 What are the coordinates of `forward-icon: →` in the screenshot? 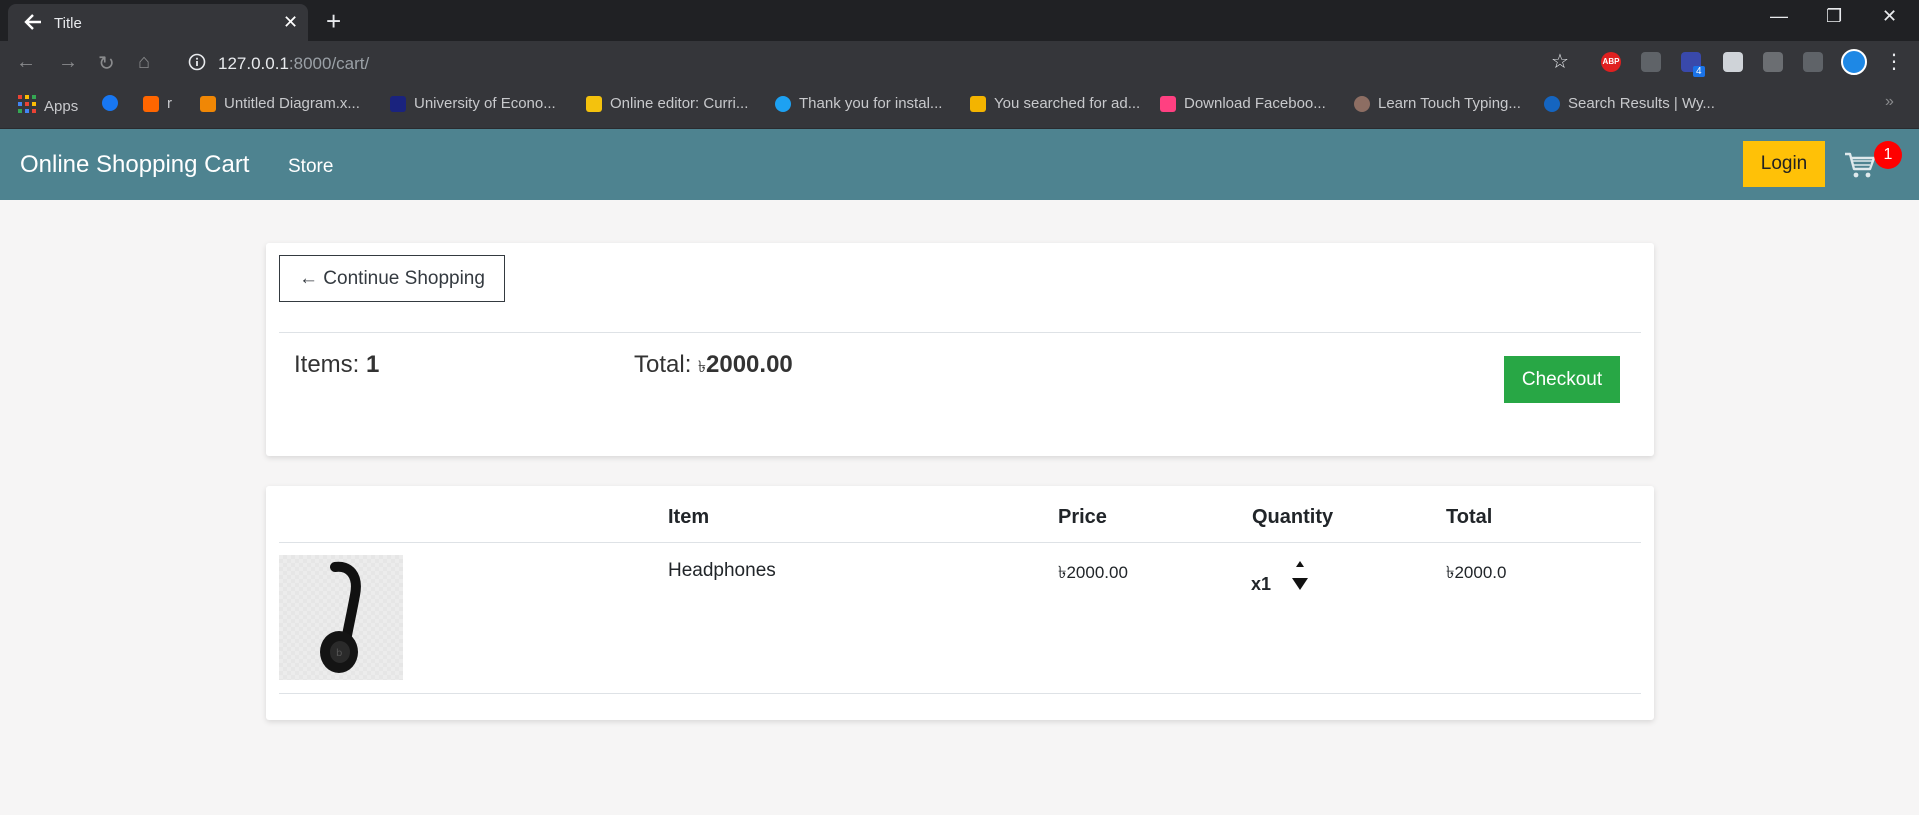 It's located at (68, 62).